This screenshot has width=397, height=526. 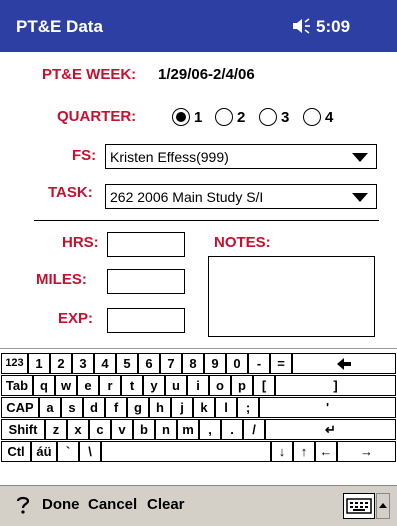 I want to click on key-arrow-left: ←, so click(x=326, y=451).